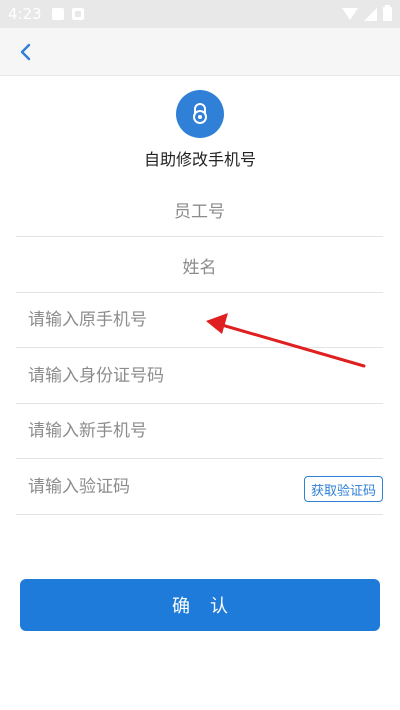 Image resolution: width=400 pixels, height=710 pixels. Describe the element at coordinates (25, 14) in the screenshot. I see `status-time: 4:23` at that location.